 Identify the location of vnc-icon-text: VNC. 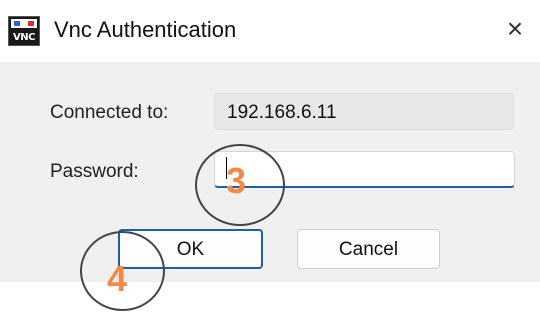
(24, 37).